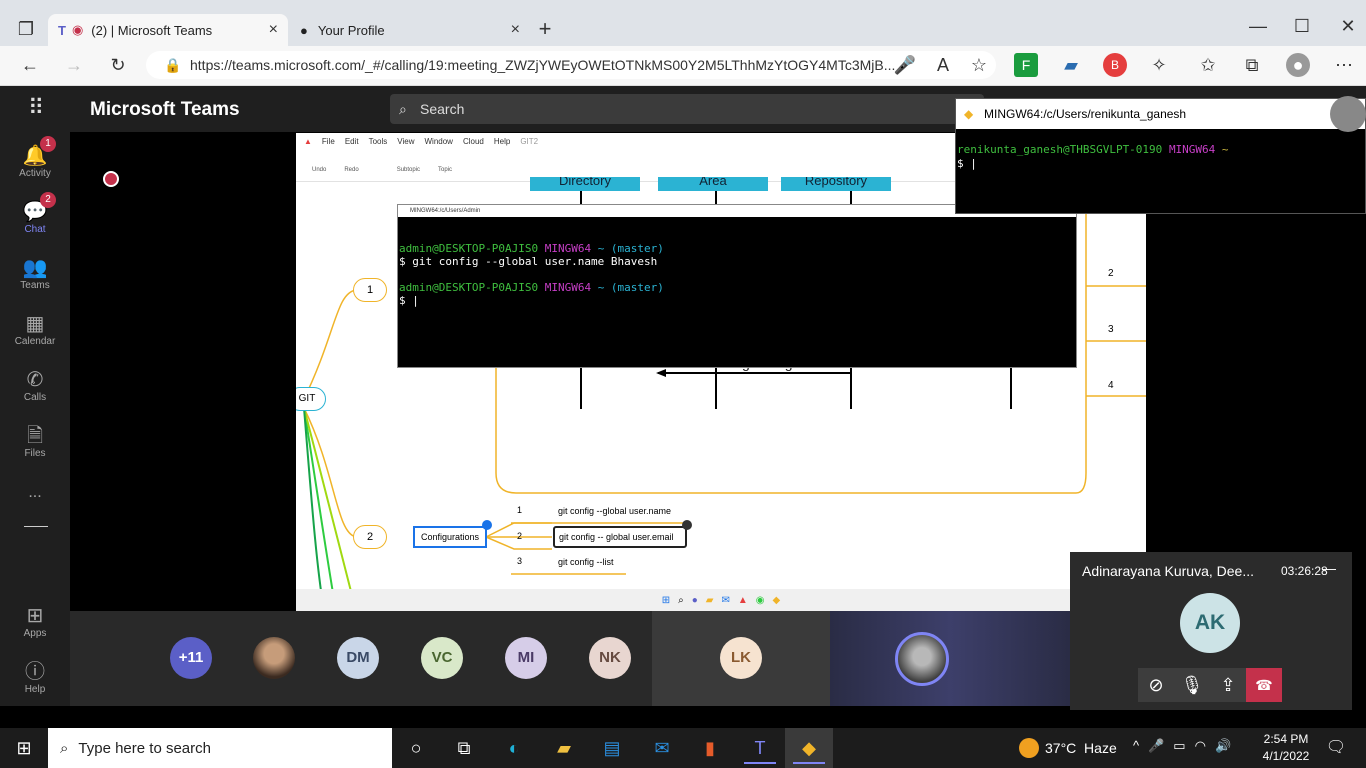 The width and height of the screenshot is (1366, 768). What do you see at coordinates (1029, 748) in the screenshot?
I see `weather-icon` at bounding box center [1029, 748].